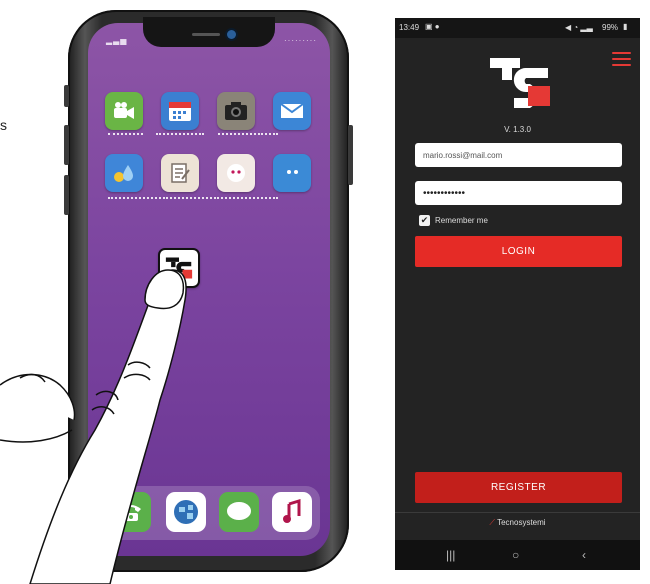  I want to click on tecnosystemi-logo, so click(520, 82).